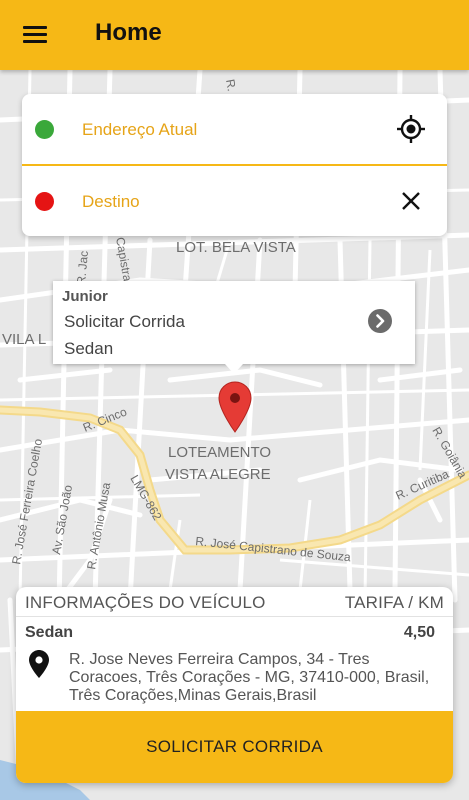 The width and height of the screenshot is (469, 800). What do you see at coordinates (85, 296) in the screenshot?
I see `driver-name: Junior` at bounding box center [85, 296].